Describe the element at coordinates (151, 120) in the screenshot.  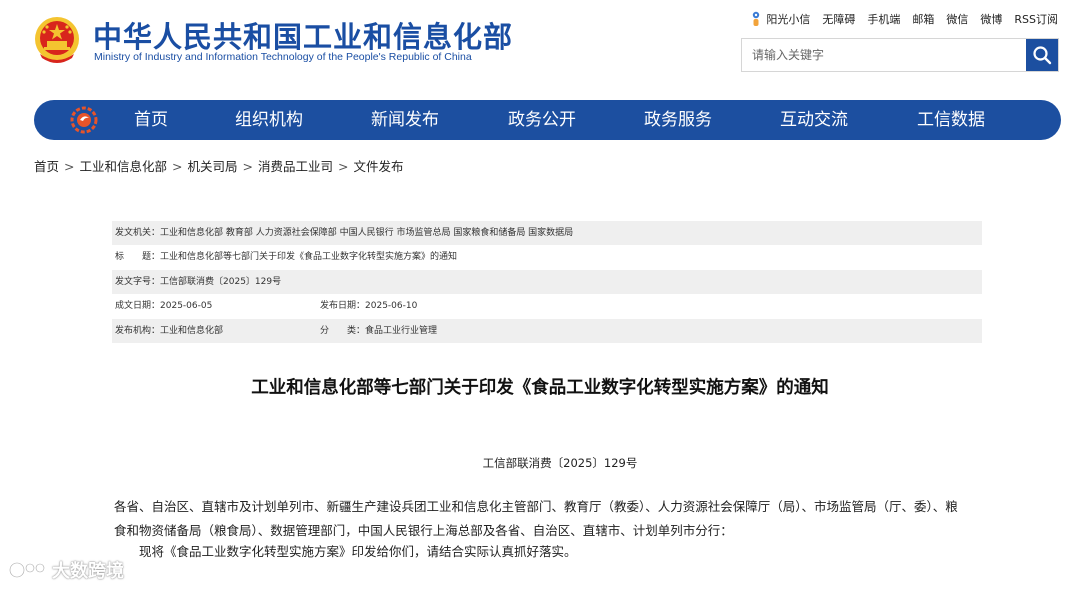
I see `nav-item-home: 首页` at that location.